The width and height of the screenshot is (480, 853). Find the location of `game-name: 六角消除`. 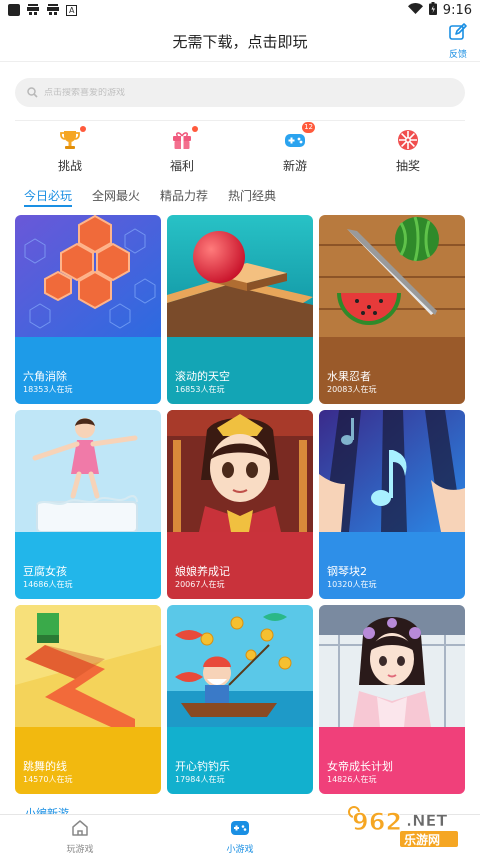

game-name: 六角消除 is located at coordinates (45, 376).